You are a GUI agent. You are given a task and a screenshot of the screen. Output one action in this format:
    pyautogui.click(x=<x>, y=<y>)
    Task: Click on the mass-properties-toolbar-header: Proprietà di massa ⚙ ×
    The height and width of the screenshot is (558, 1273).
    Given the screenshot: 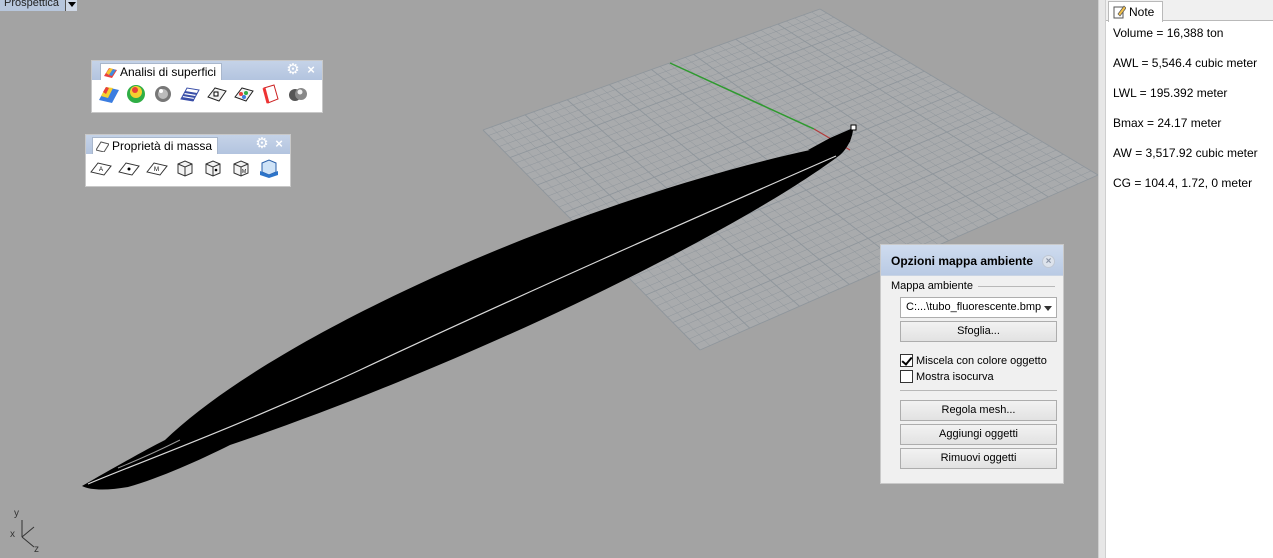 What is the action you would take?
    pyautogui.click(x=188, y=144)
    